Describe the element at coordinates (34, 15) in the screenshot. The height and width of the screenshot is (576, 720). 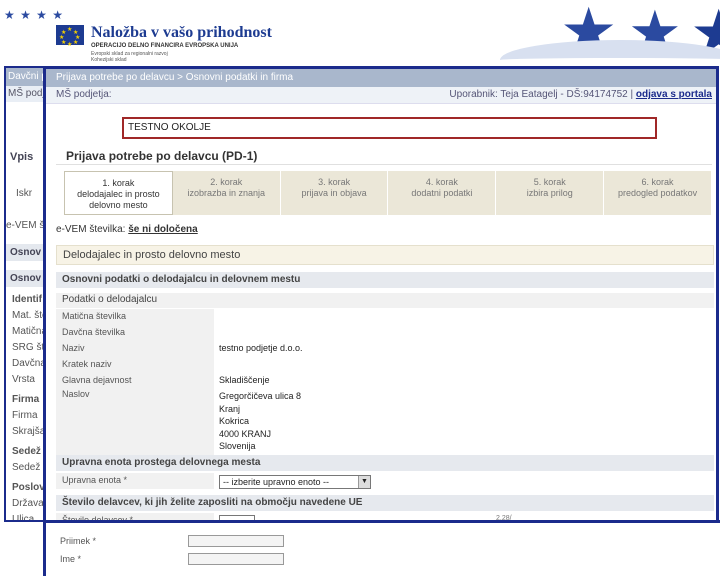
I see `star-row-icon: ★ ★ ★ ★` at that location.